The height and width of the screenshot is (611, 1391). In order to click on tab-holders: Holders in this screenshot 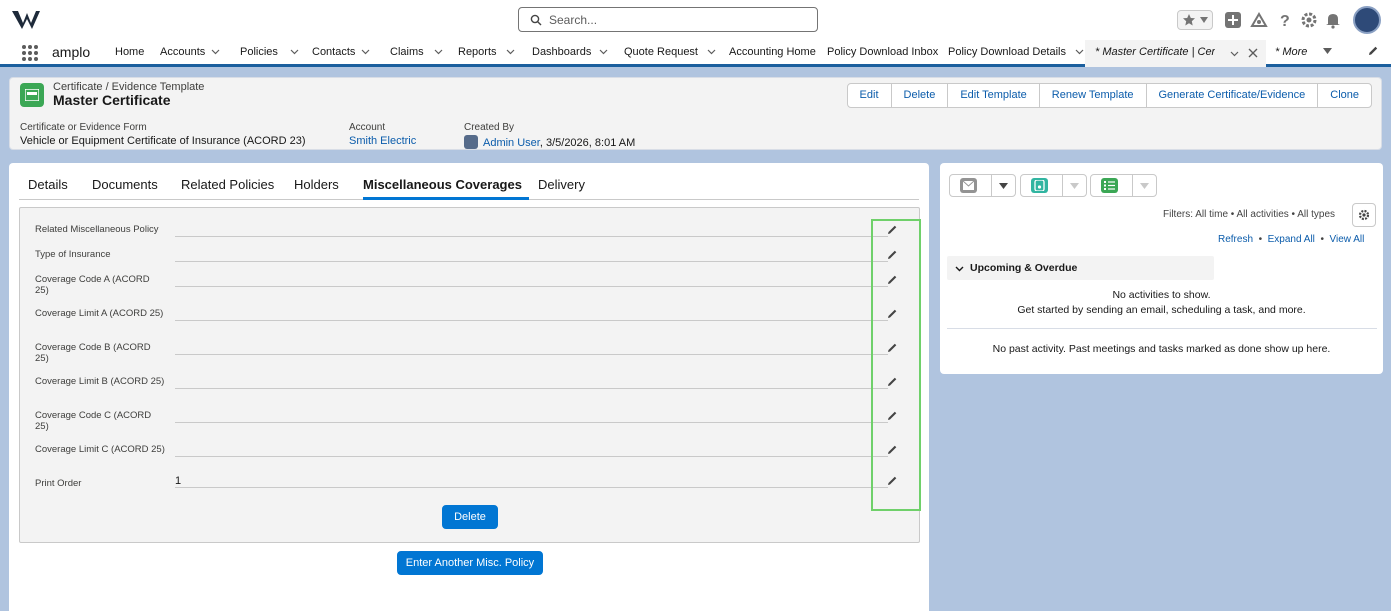, I will do `click(316, 184)`.